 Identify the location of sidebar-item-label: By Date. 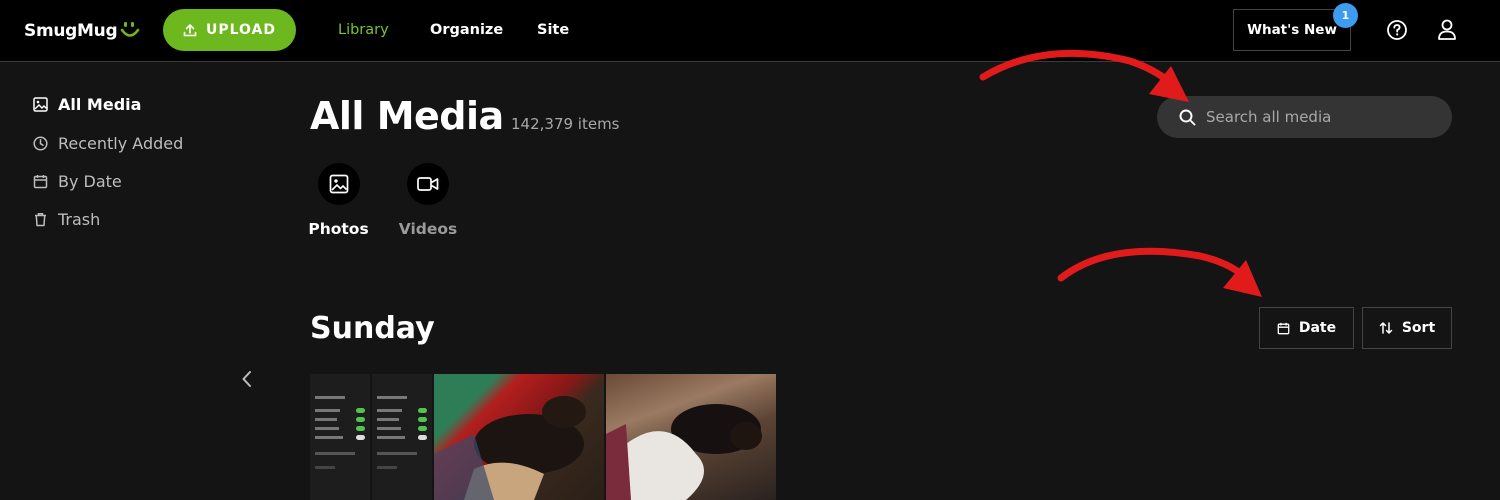
(90, 181).